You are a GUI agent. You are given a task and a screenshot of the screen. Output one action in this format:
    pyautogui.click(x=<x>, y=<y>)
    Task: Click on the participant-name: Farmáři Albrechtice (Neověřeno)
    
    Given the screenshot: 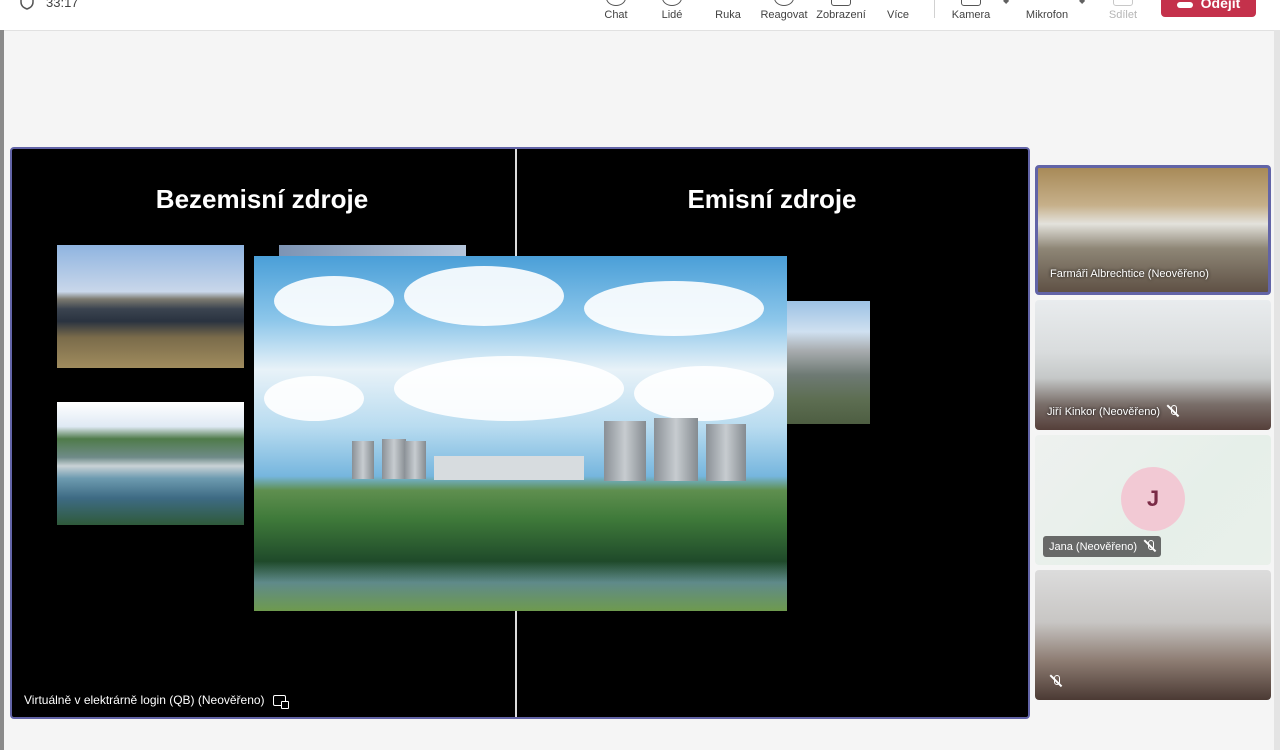 What is the action you would take?
    pyautogui.click(x=1129, y=274)
    